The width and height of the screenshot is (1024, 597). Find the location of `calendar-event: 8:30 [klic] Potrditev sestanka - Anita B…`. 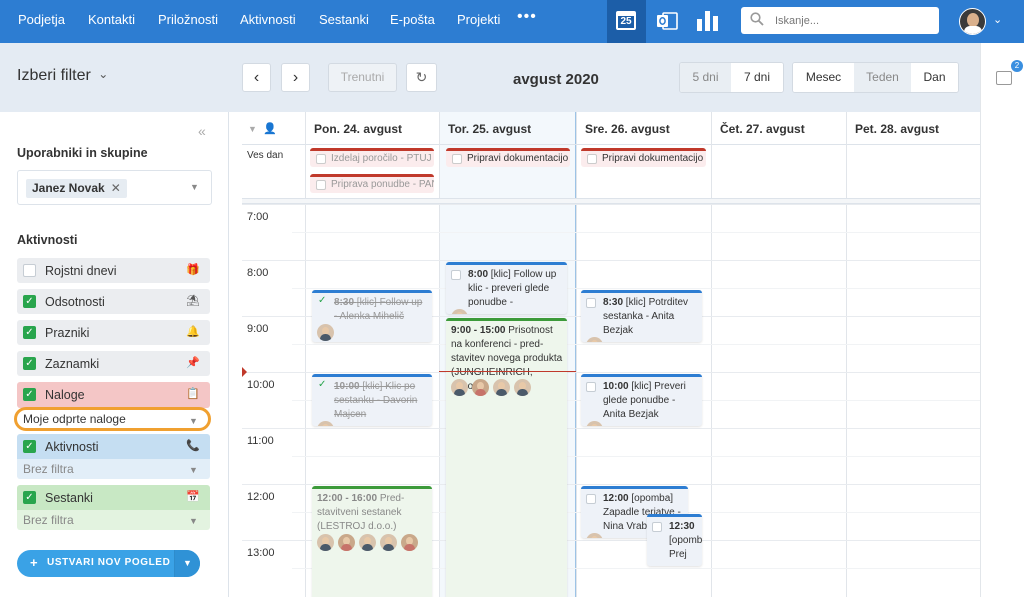

calendar-event: 8:30 [klic] Potrditev sestanka - Anita B… is located at coordinates (641, 316).